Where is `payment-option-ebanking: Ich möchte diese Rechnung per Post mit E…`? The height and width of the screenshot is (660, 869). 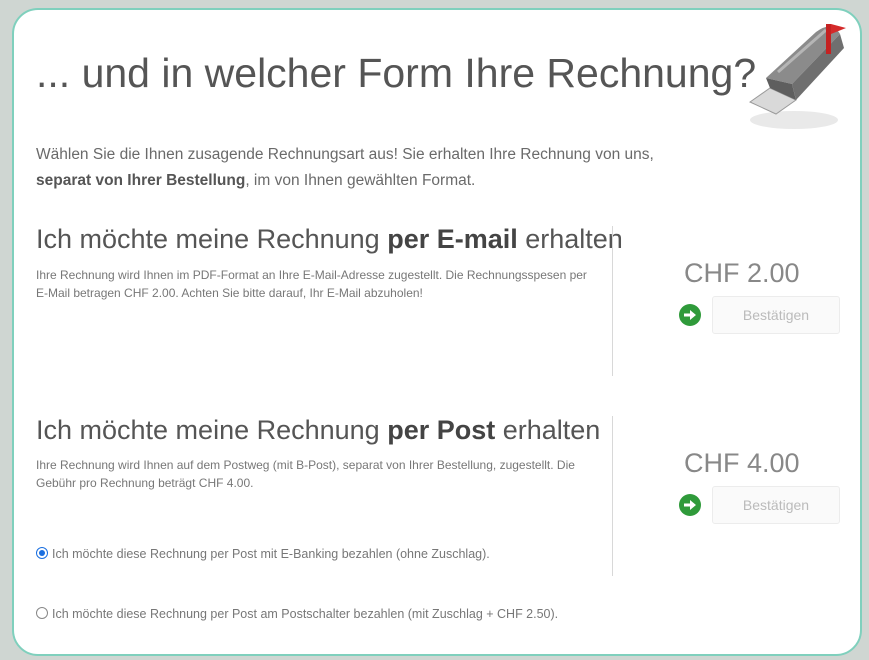 payment-option-ebanking: Ich möchte diese Rechnung per Post mit E… is located at coordinates (316, 554).